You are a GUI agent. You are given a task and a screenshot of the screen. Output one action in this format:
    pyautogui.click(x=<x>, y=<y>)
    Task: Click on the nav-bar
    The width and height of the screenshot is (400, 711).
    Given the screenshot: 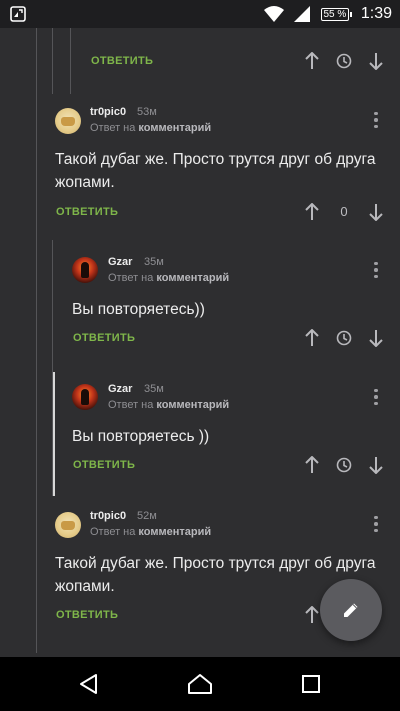 What is the action you would take?
    pyautogui.click(x=200, y=684)
    